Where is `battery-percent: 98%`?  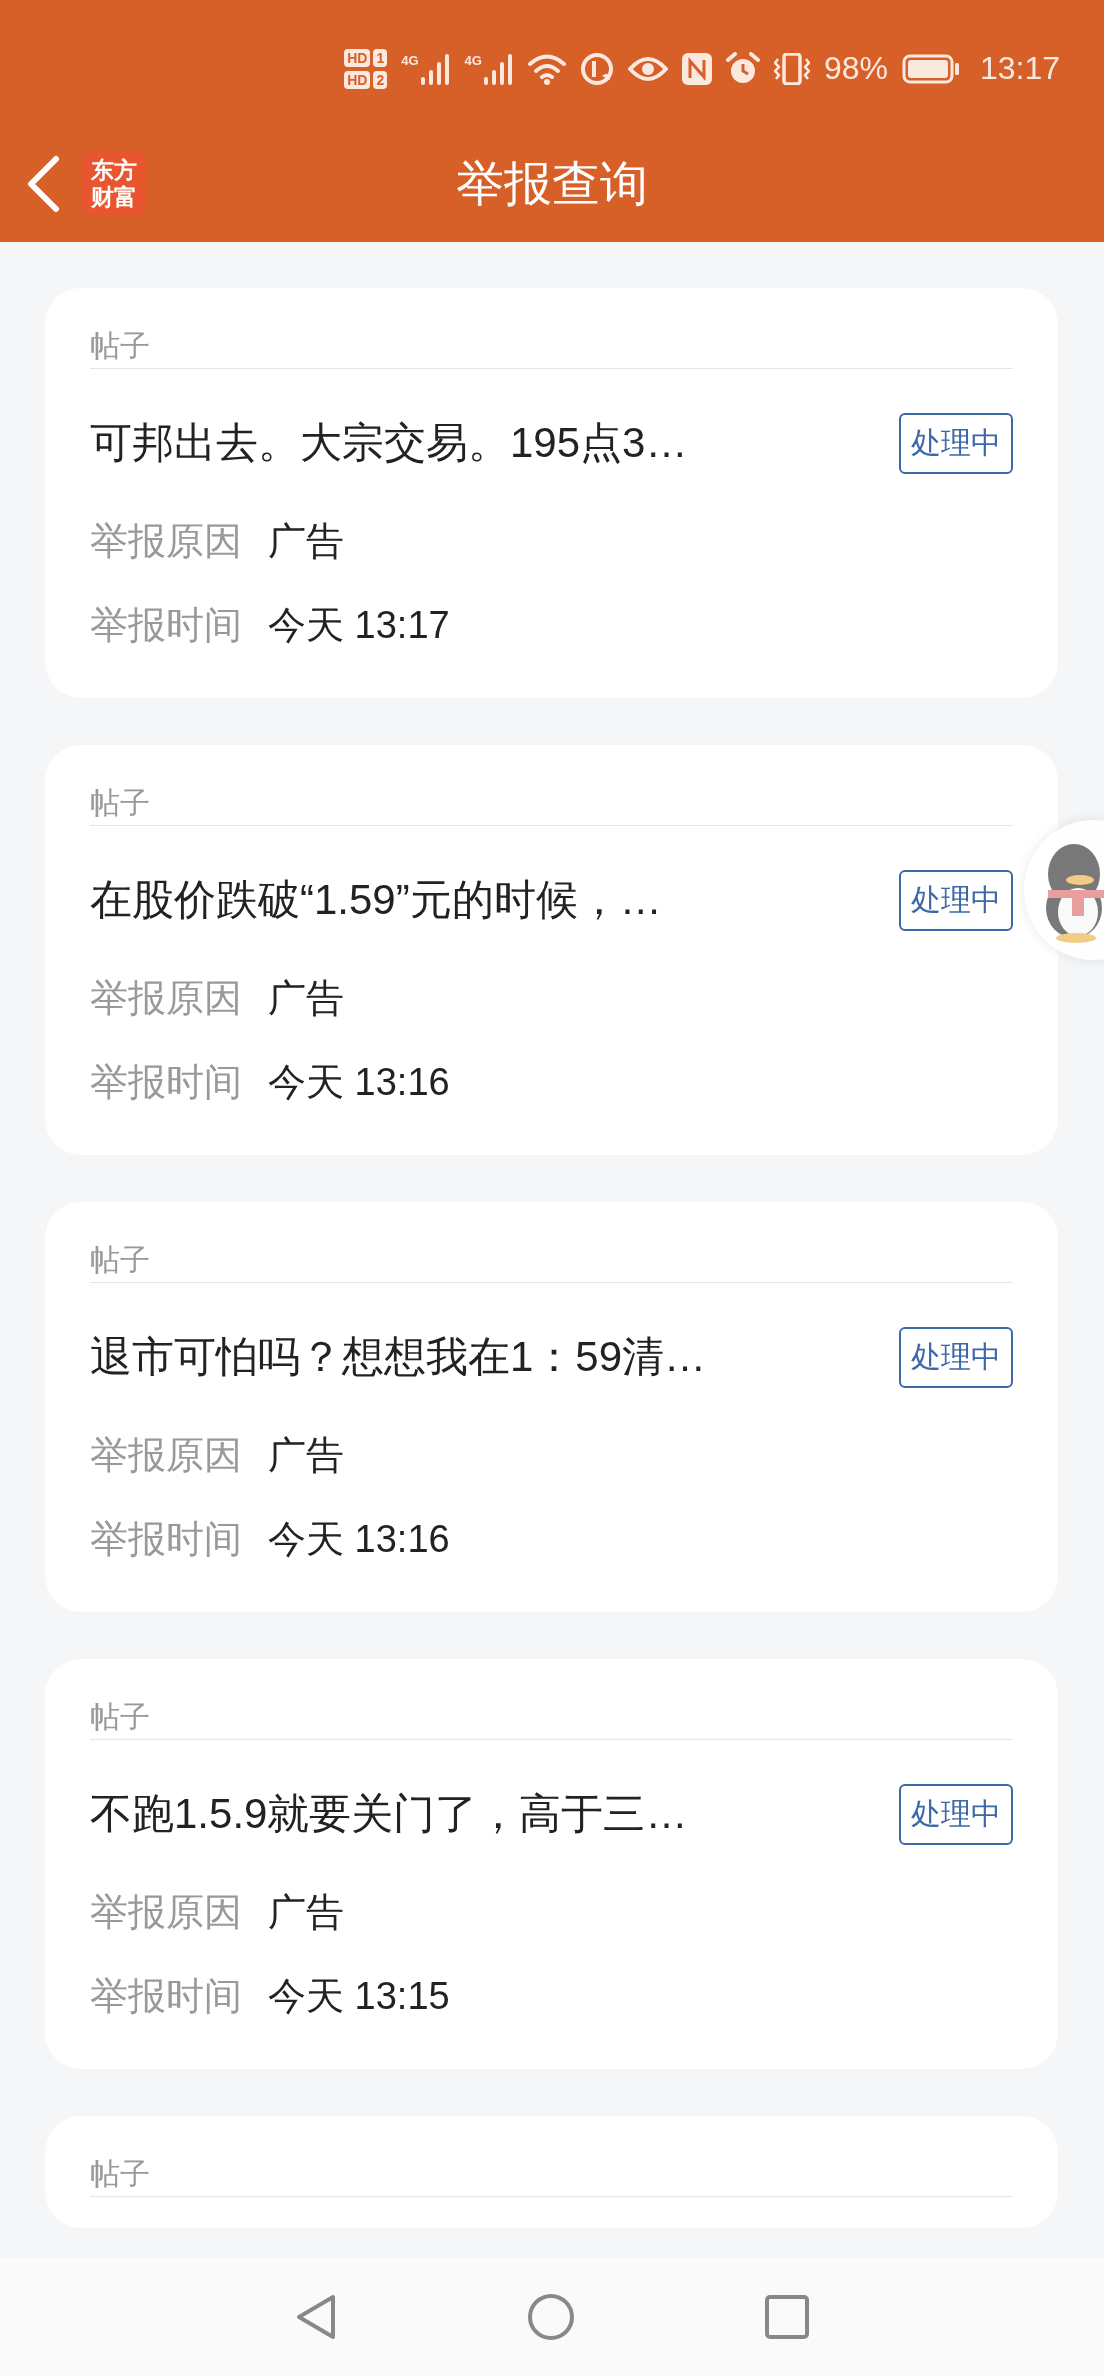 battery-percent: 98% is located at coordinates (855, 68).